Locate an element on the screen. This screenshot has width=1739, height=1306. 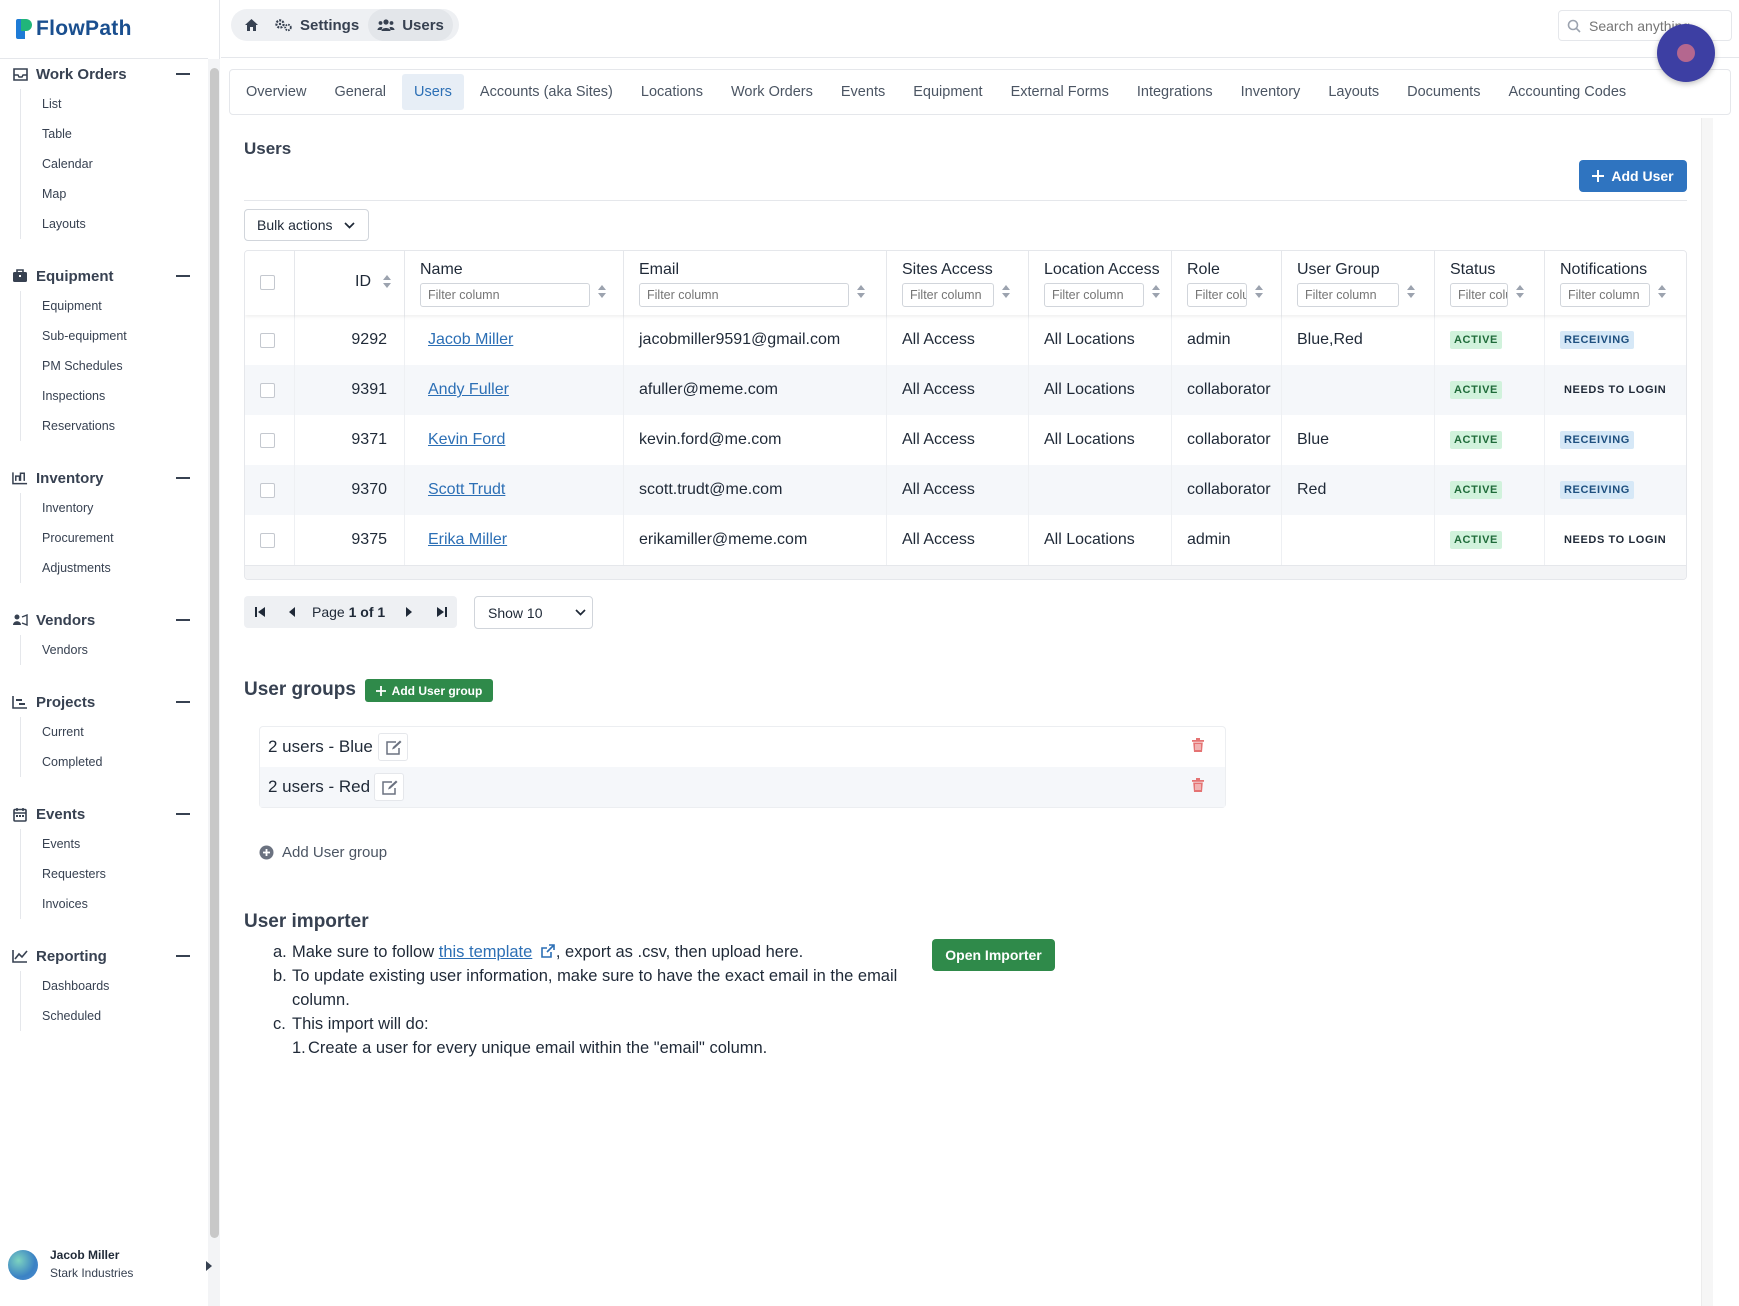
sidebar-item: PM Schedules is located at coordinates (114, 366).